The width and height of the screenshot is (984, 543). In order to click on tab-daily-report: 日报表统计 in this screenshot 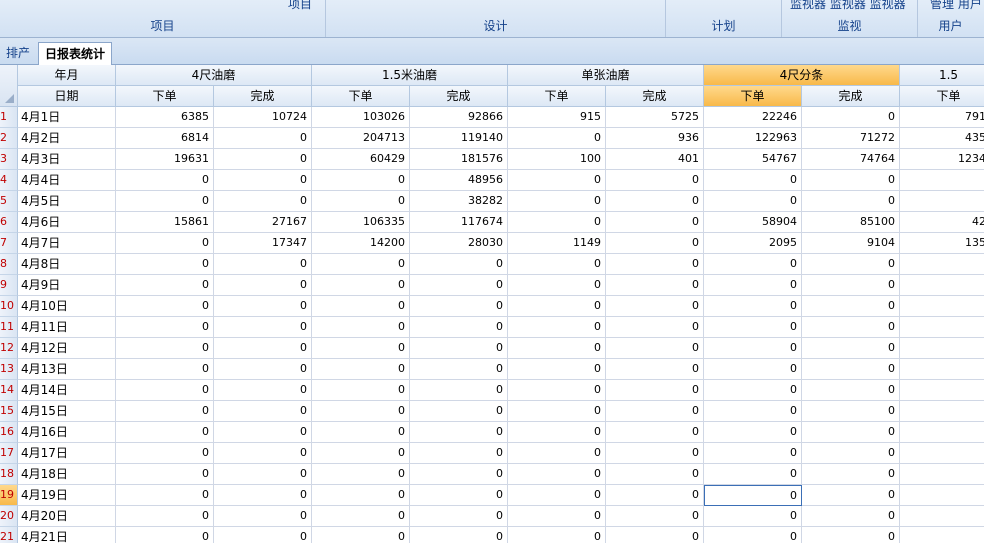, I will do `click(75, 53)`.